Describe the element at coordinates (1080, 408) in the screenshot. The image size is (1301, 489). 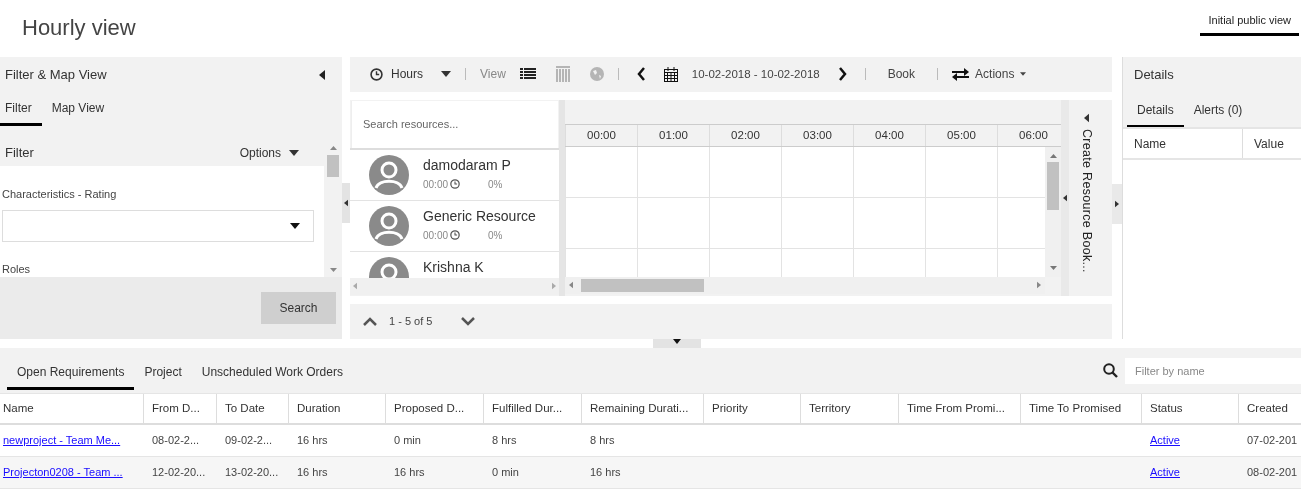
I see `column-header: Time To Promised` at that location.